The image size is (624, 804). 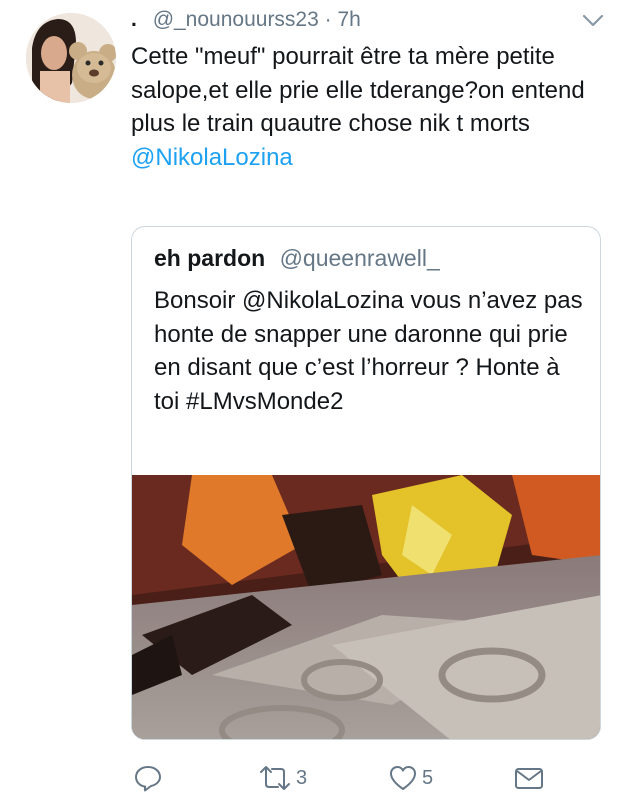 What do you see at coordinates (348, 19) in the screenshot?
I see `tweet-timestamp: 7h` at bounding box center [348, 19].